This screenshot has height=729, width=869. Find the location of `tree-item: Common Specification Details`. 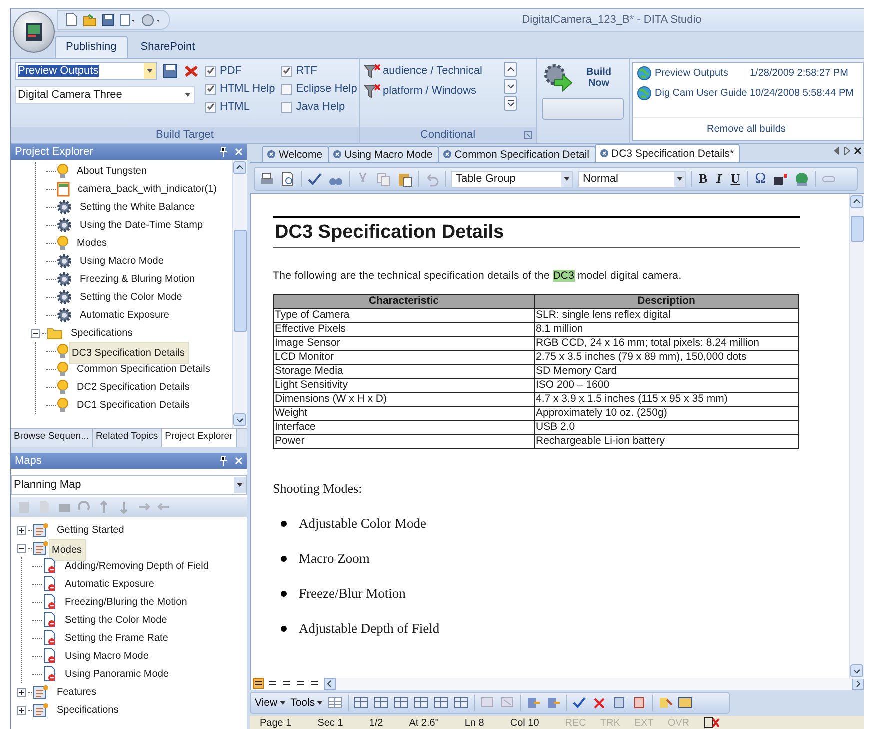

tree-item: Common Specification Details is located at coordinates (143, 369).